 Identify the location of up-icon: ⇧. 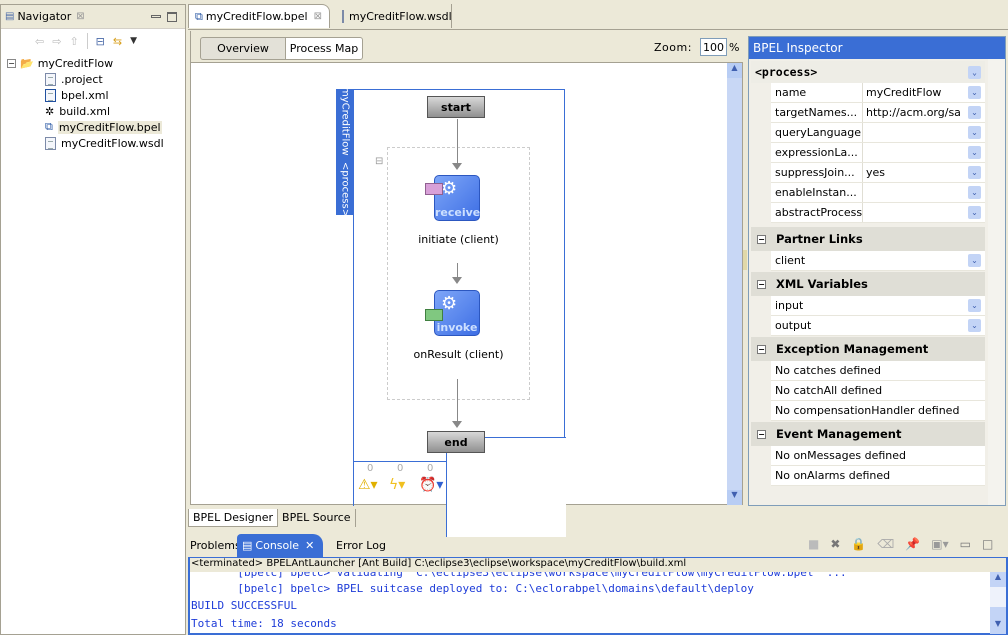
(73, 41).